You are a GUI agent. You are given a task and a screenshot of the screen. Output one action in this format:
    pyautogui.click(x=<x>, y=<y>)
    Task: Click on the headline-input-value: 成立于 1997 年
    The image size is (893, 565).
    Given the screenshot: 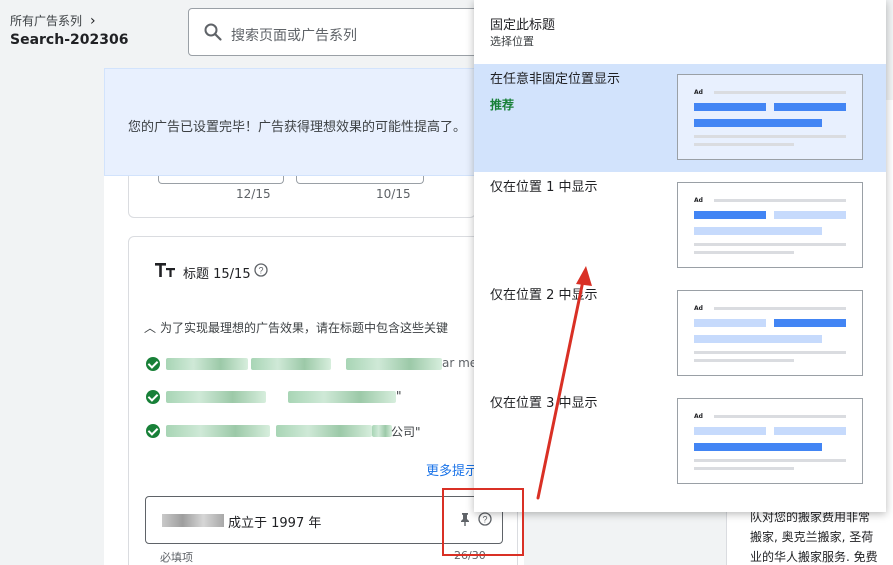 What is the action you would take?
    pyautogui.click(x=275, y=523)
    